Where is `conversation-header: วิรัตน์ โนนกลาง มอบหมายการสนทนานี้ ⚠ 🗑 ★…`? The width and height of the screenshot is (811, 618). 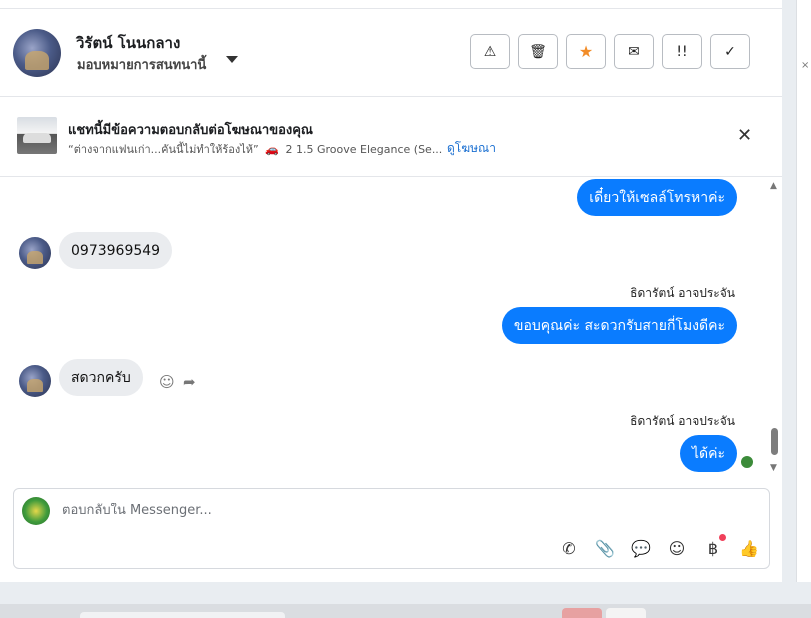
conversation-header: วิรัตน์ โนนกลาง มอบหมายการสนทนานี้ ⚠ 🗑 ★… is located at coordinates (391, 53).